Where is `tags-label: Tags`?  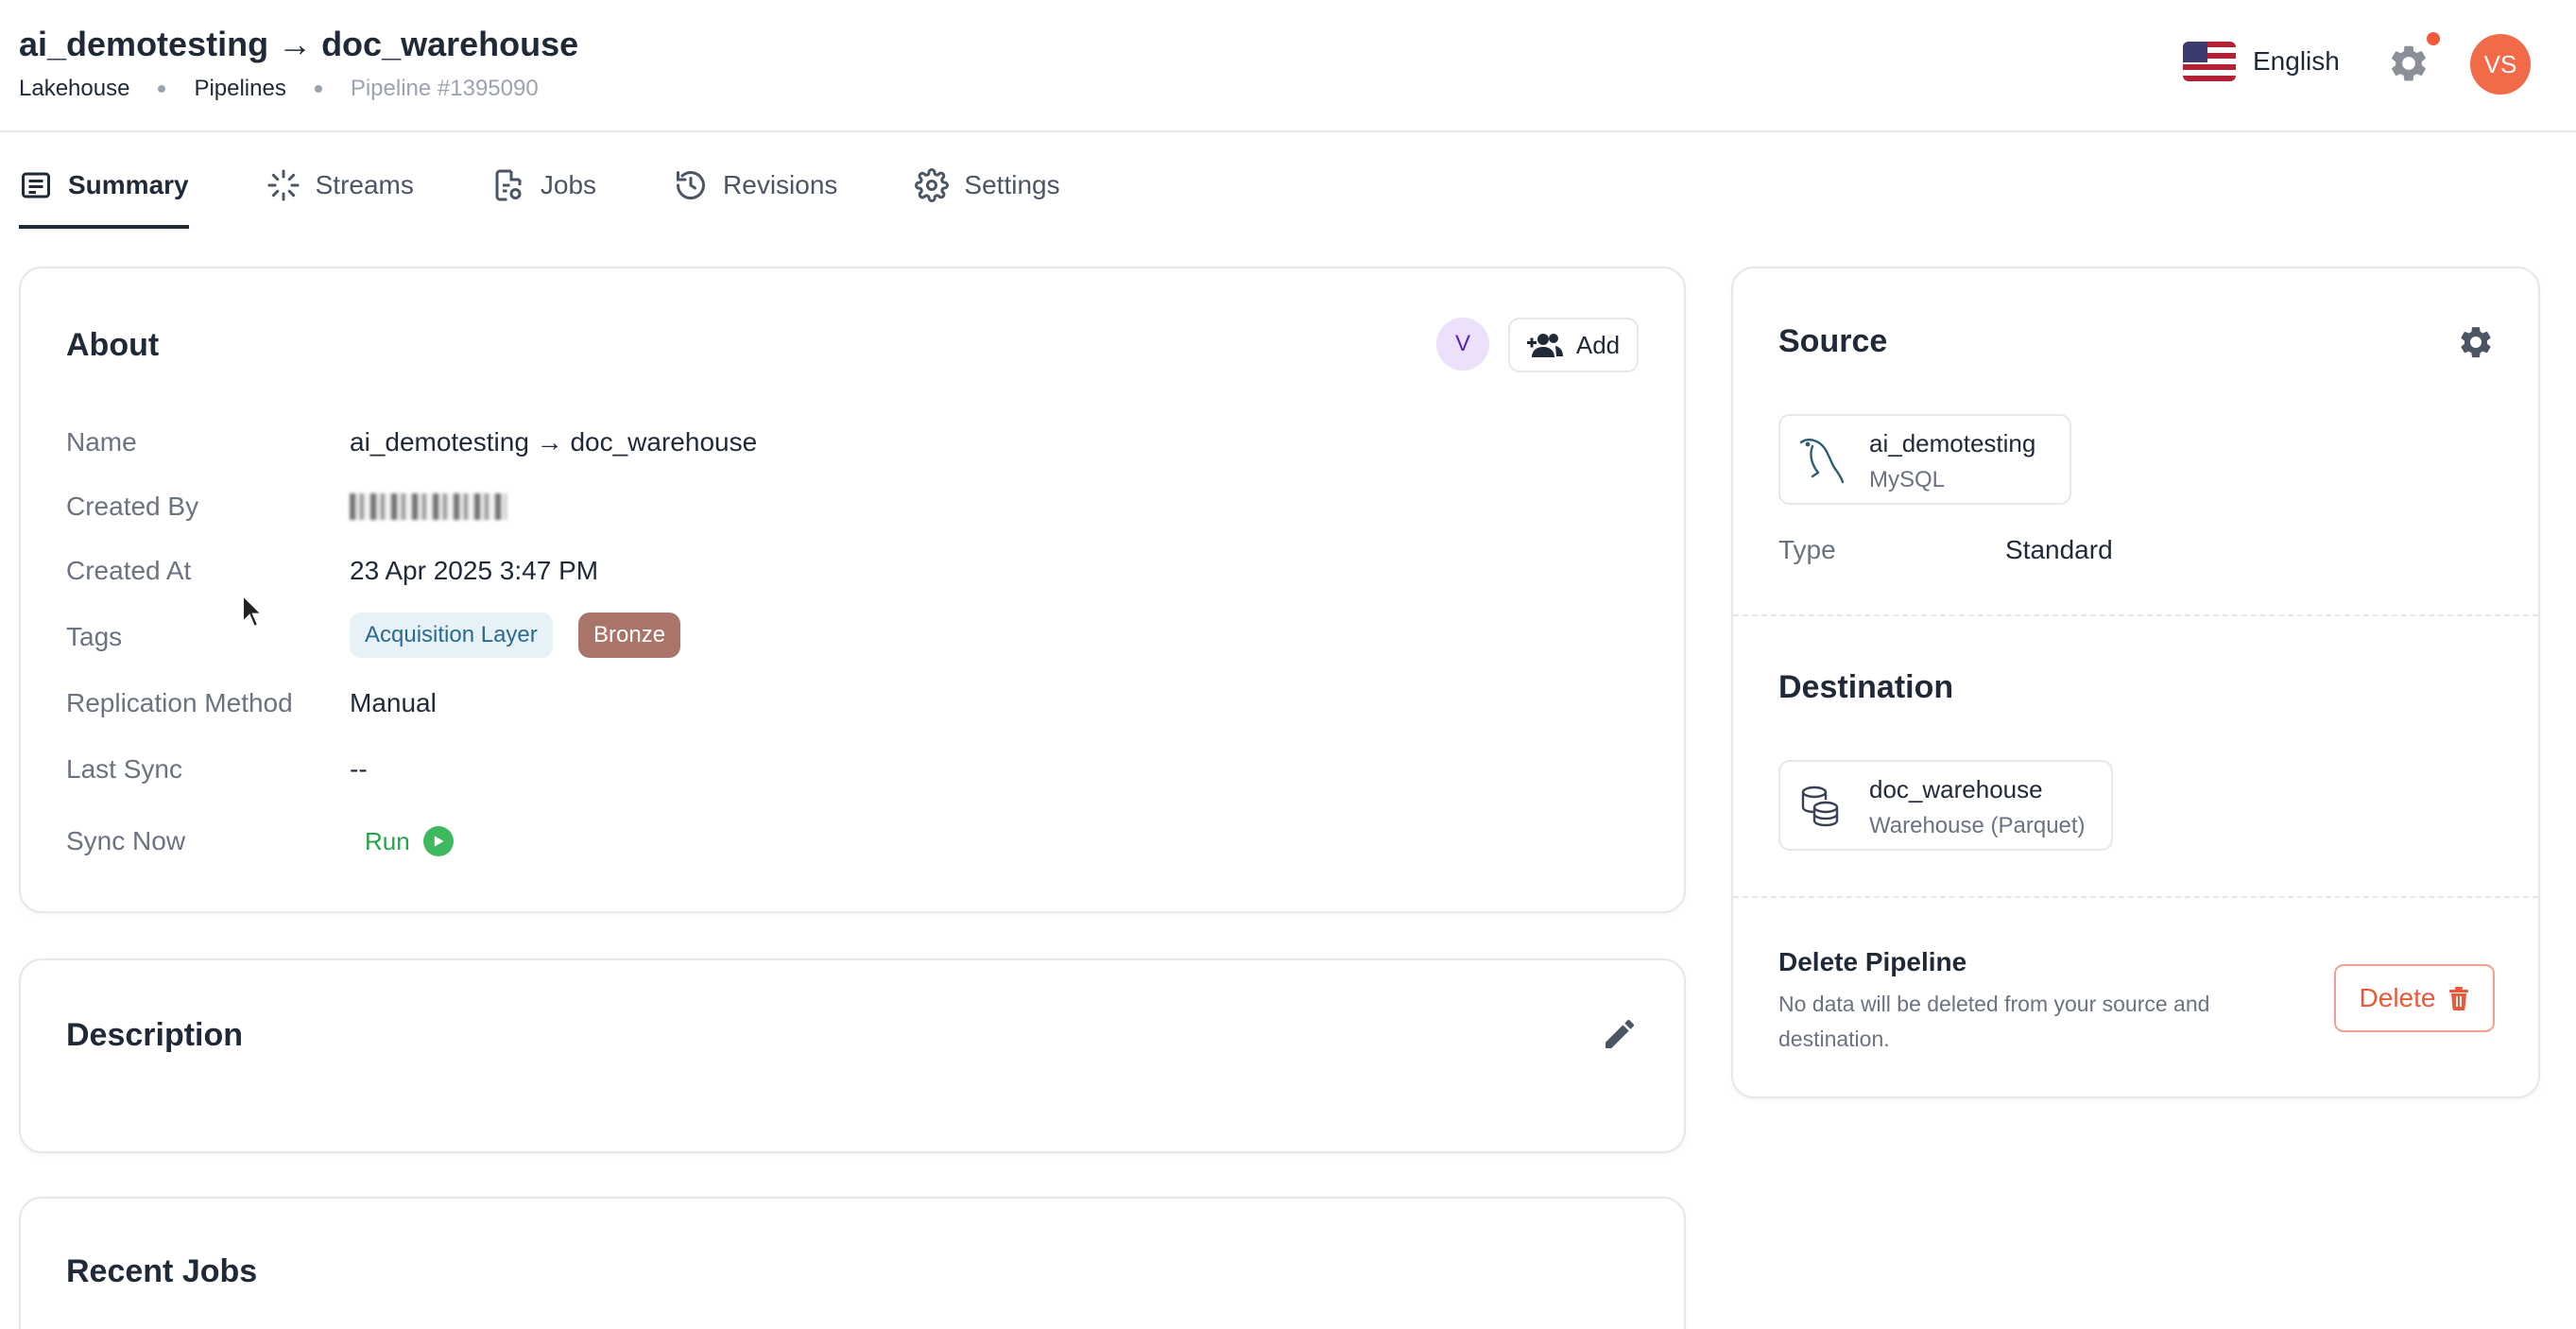 tags-label: Tags is located at coordinates (94, 637).